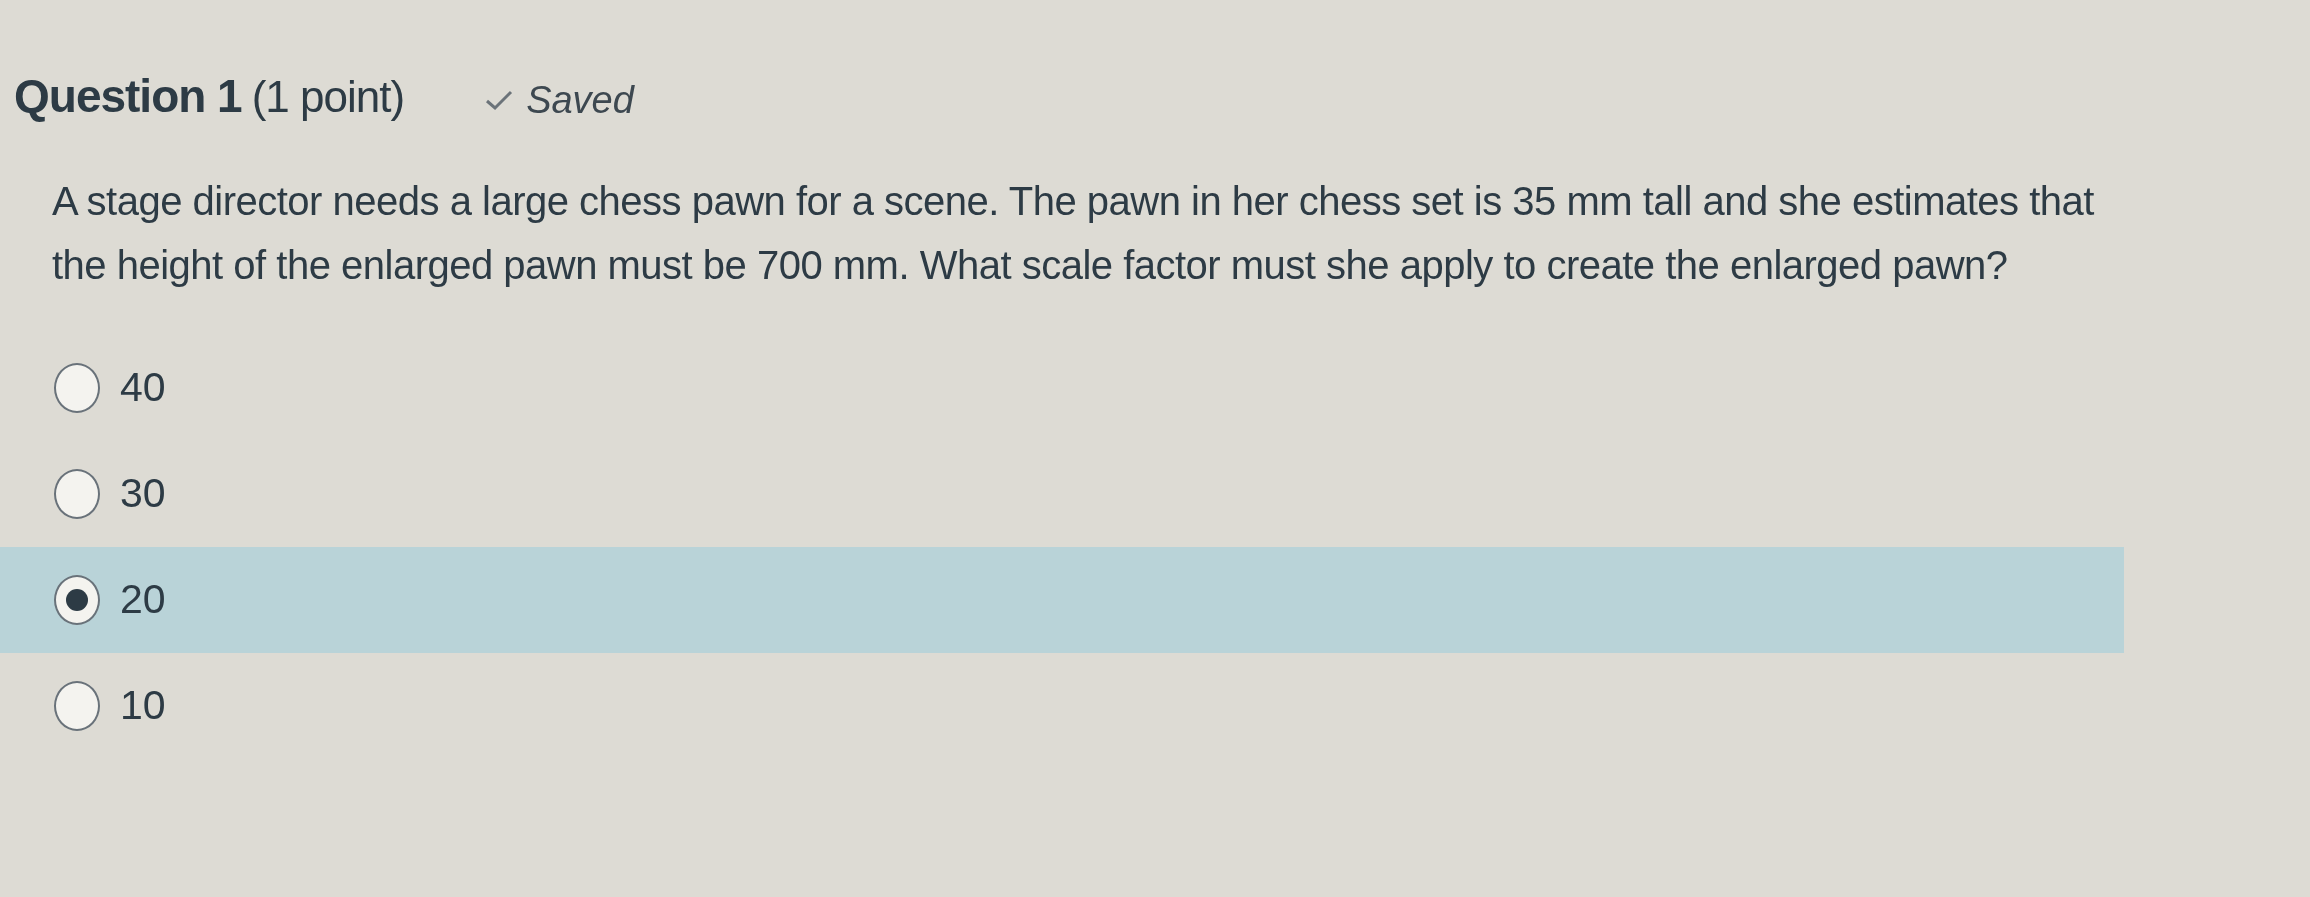 This screenshot has width=2310, height=897. I want to click on check-icon, so click(499, 100).